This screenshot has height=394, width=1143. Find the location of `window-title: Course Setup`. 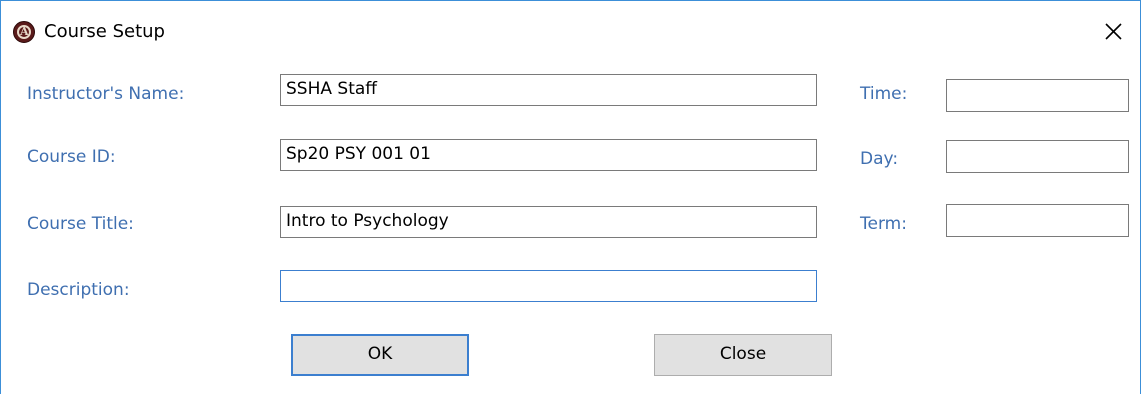

window-title: Course Setup is located at coordinates (104, 31).